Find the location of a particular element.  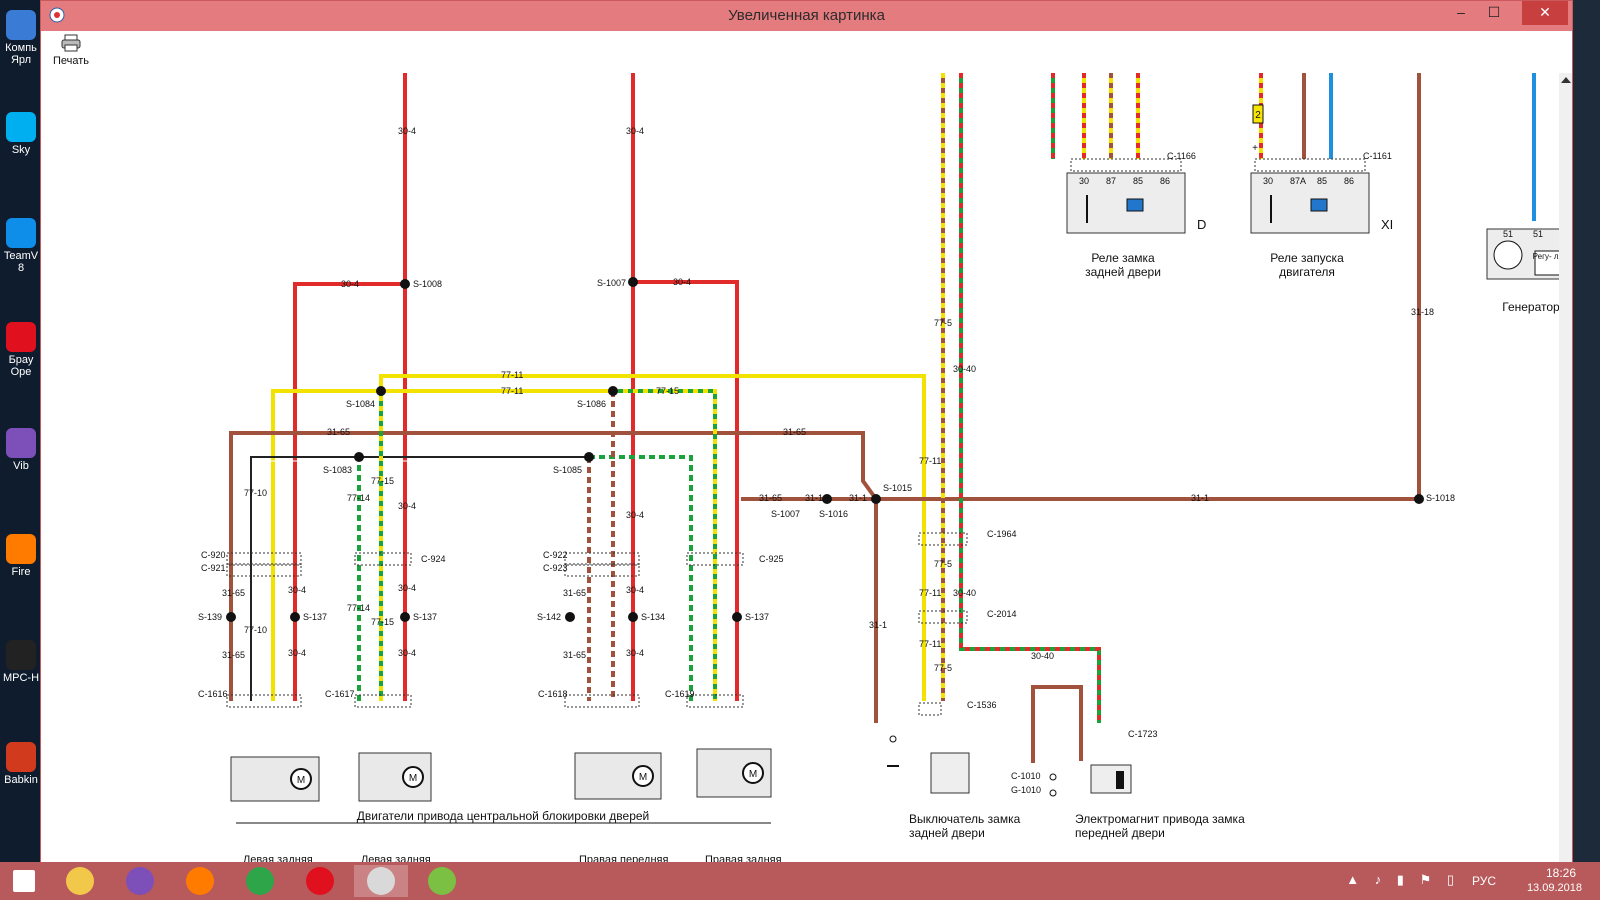

connector-c922 is located at coordinates (602, 559).